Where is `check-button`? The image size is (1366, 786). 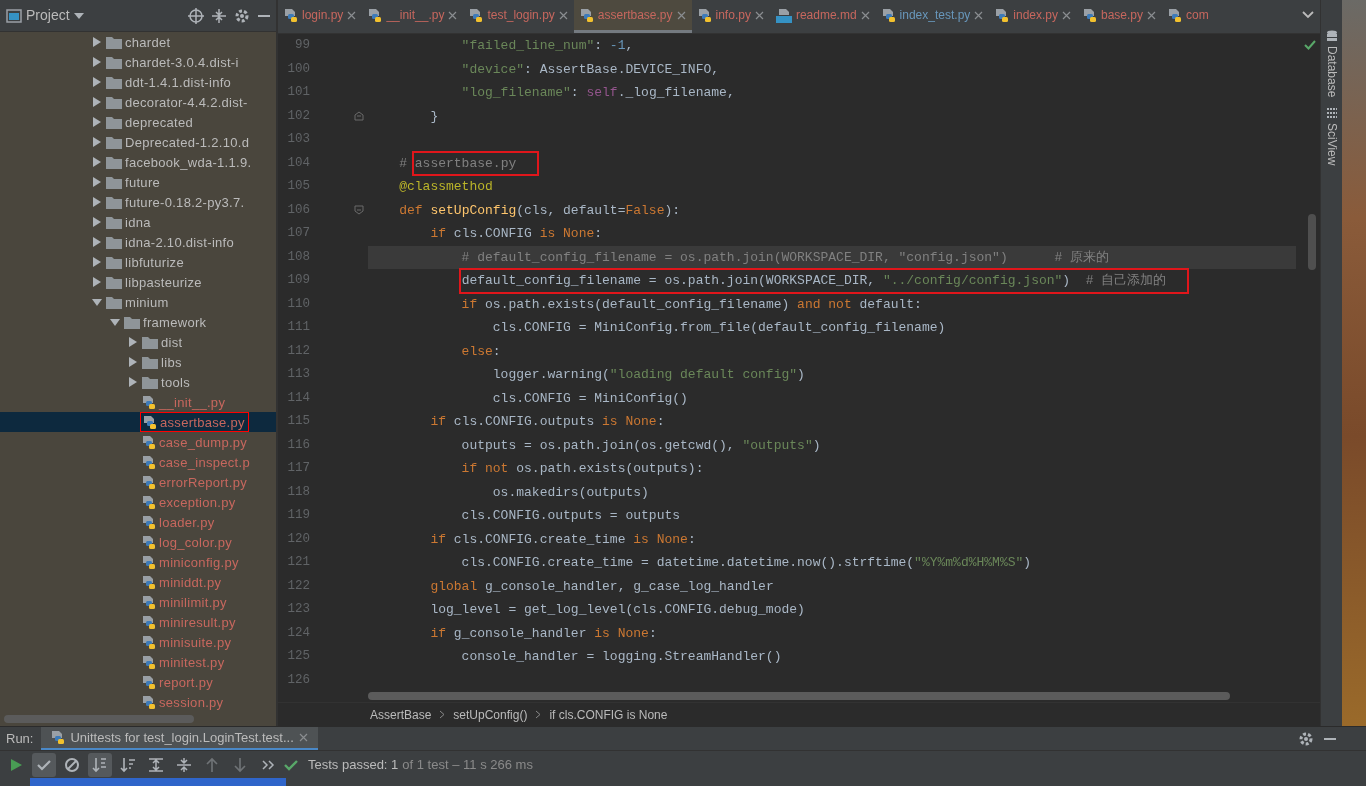 check-button is located at coordinates (44, 764).